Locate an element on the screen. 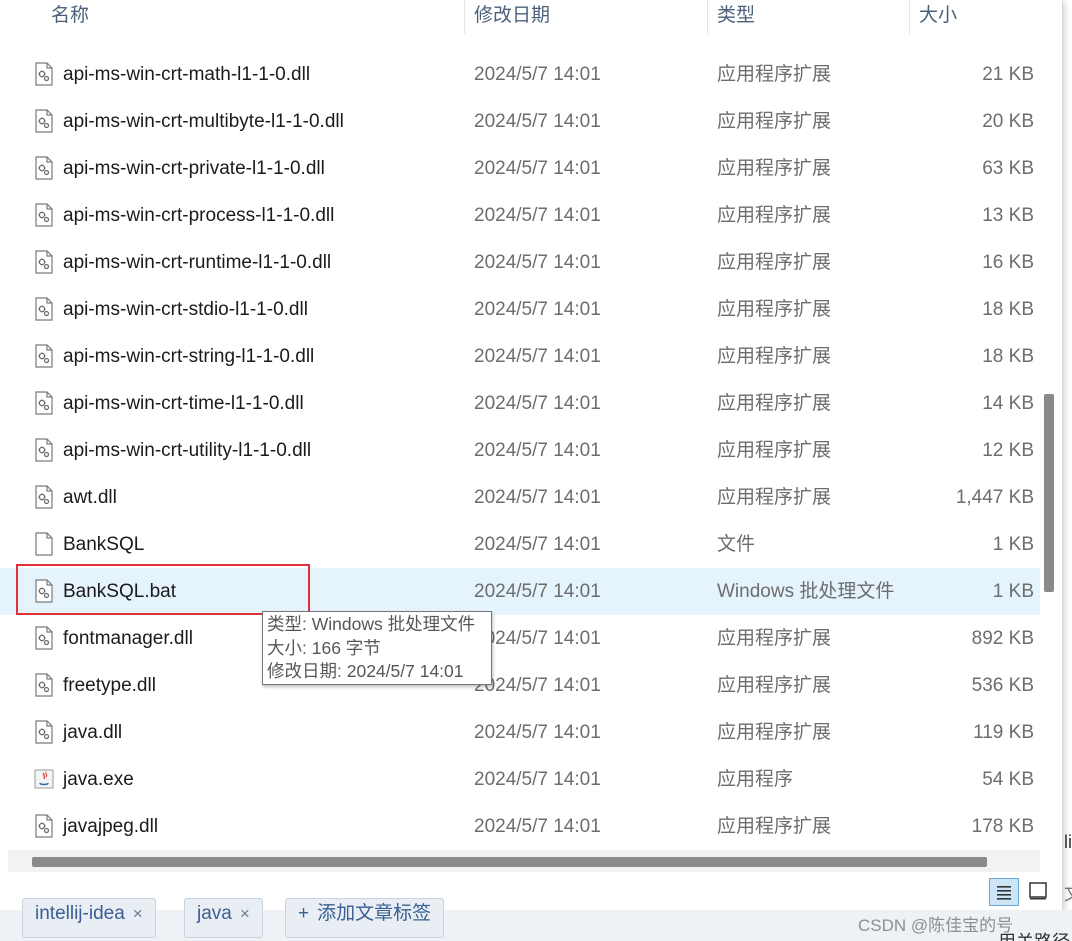 This screenshot has height=941, width=1072. file-row: javajpeg.dll 2024/5/7 14:01 应用程序扩展 178 KB is located at coordinates (520, 826).